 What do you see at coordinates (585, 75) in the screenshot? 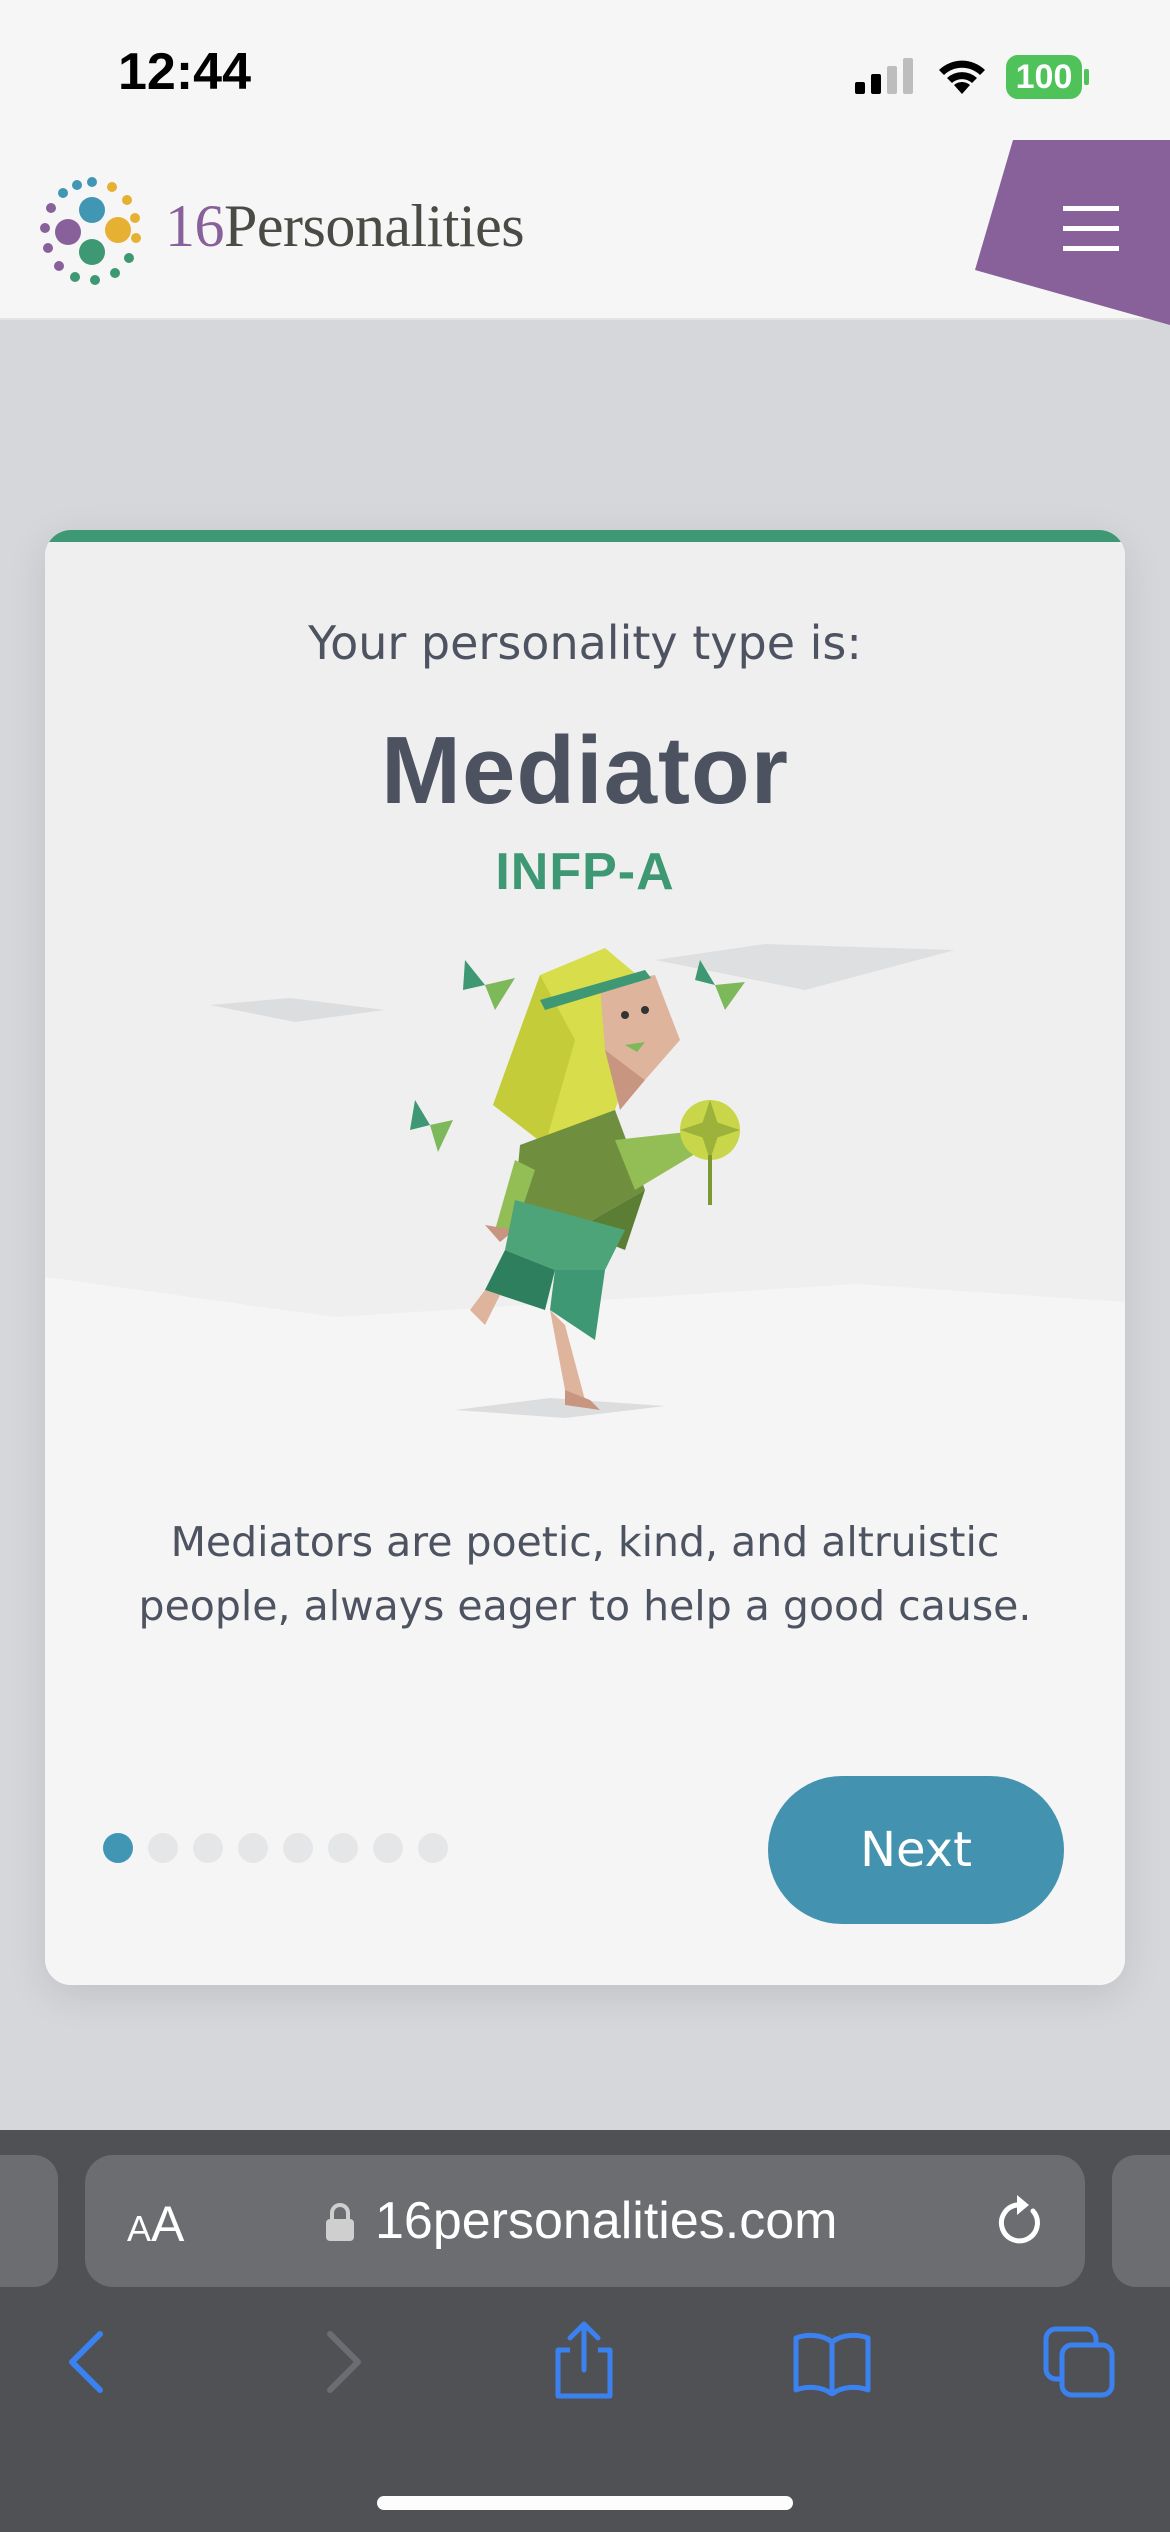
I see `status-bar: 12:44 100` at bounding box center [585, 75].